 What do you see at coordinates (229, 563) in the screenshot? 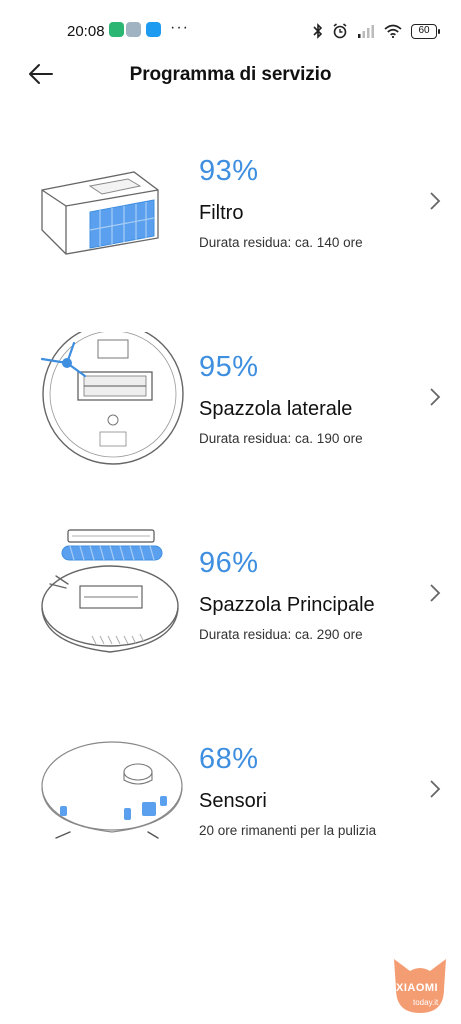
I see `main-brush-percent: 96%` at bounding box center [229, 563].